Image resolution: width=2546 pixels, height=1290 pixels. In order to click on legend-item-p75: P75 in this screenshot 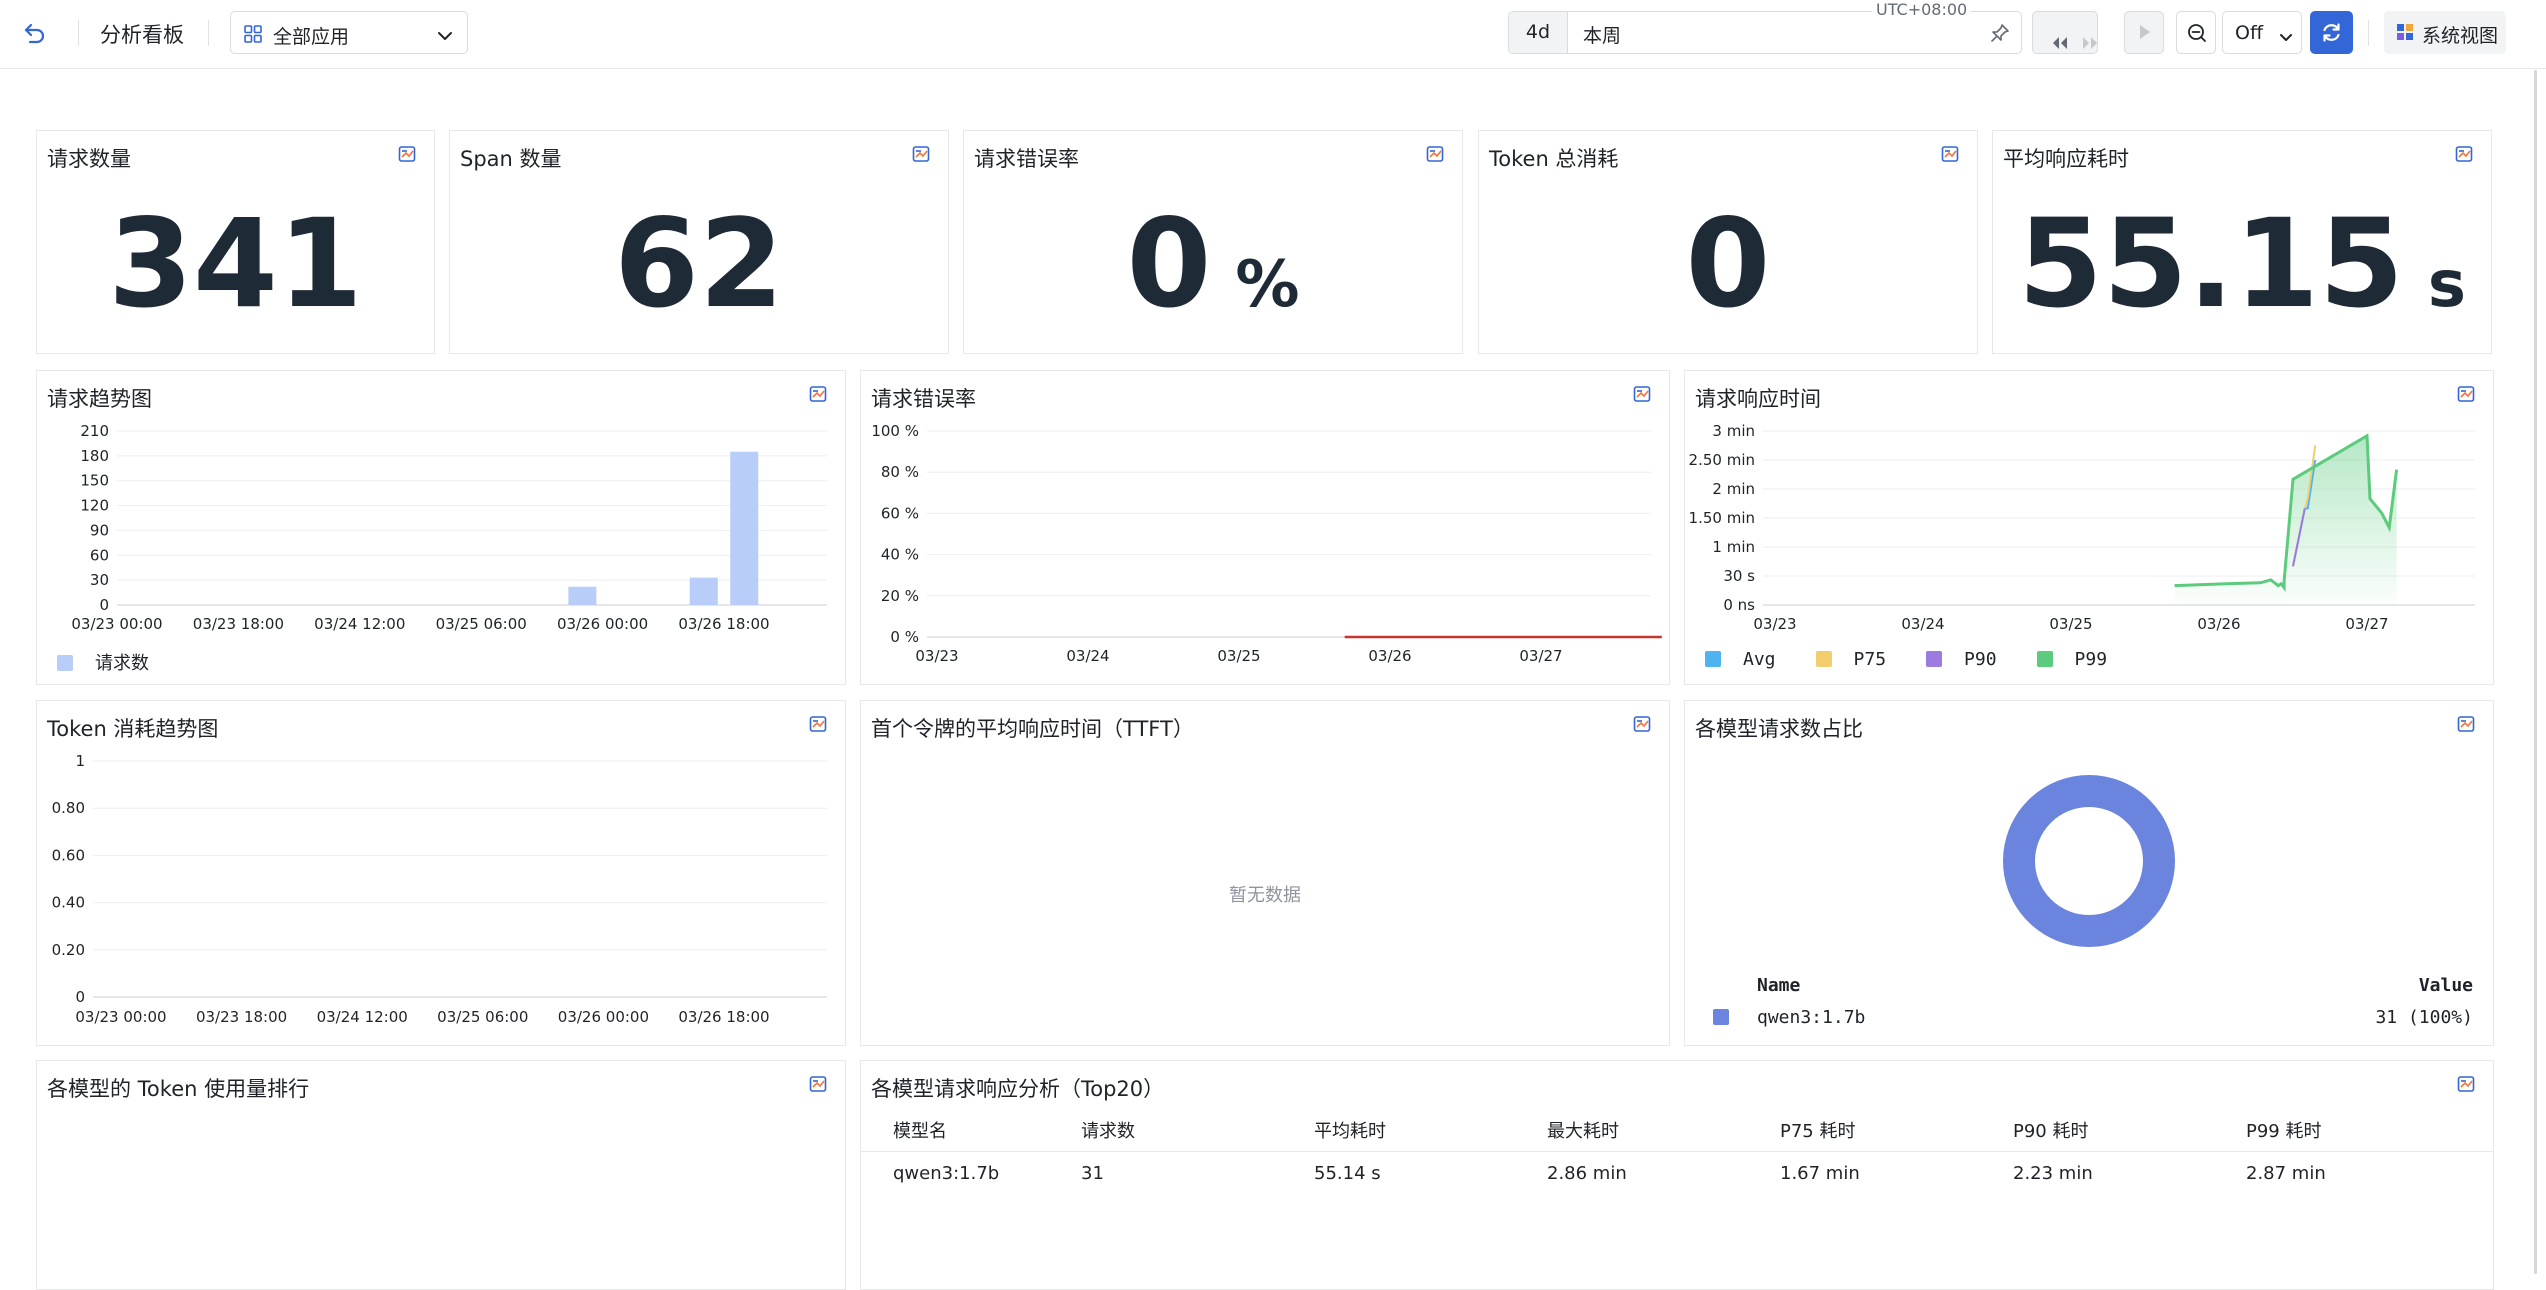, I will do `click(1850, 659)`.